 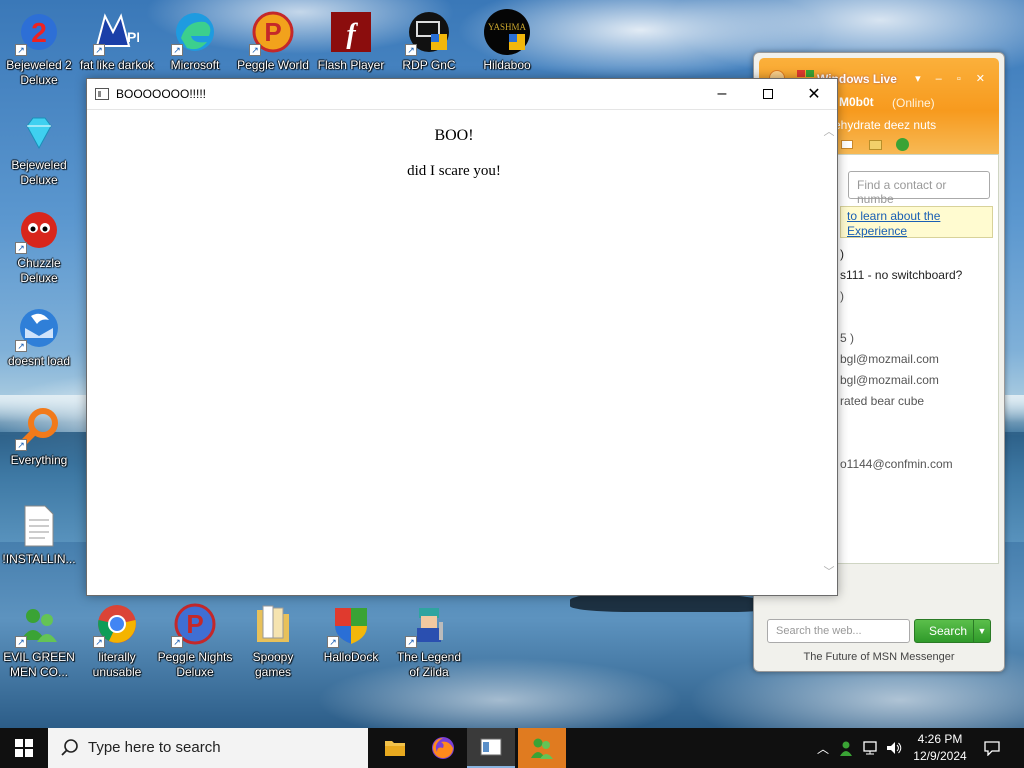 I want to click on taskbar-search-placeholder: Type here to search, so click(x=154, y=747).